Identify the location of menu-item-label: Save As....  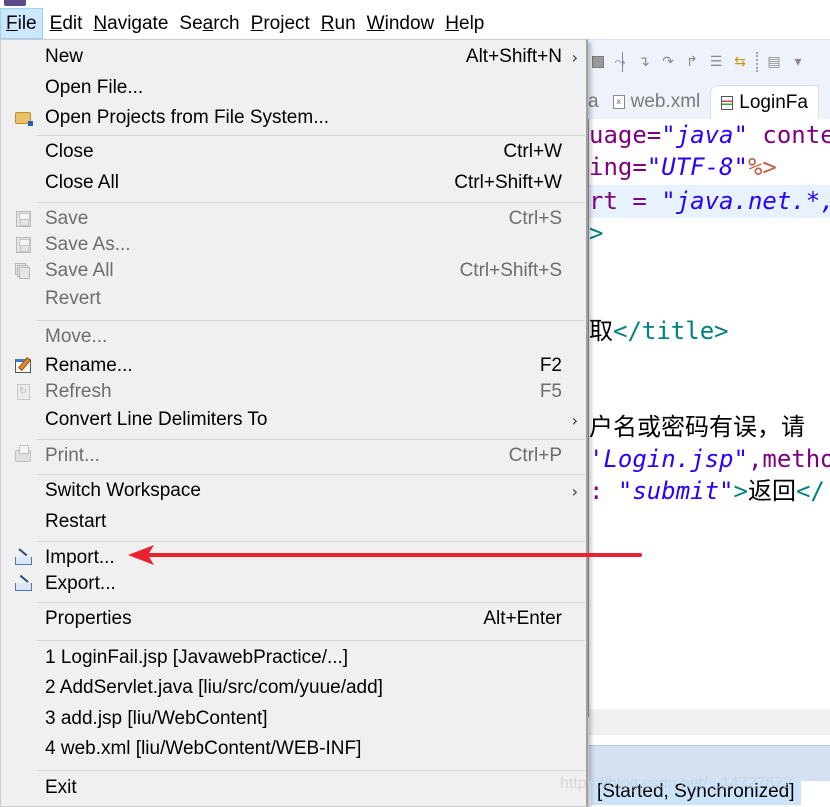
(88, 244).